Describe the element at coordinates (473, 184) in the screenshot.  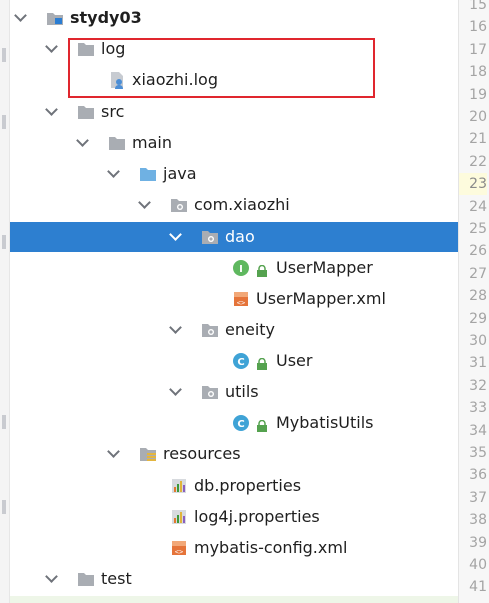
I see `line-number: 23` at that location.